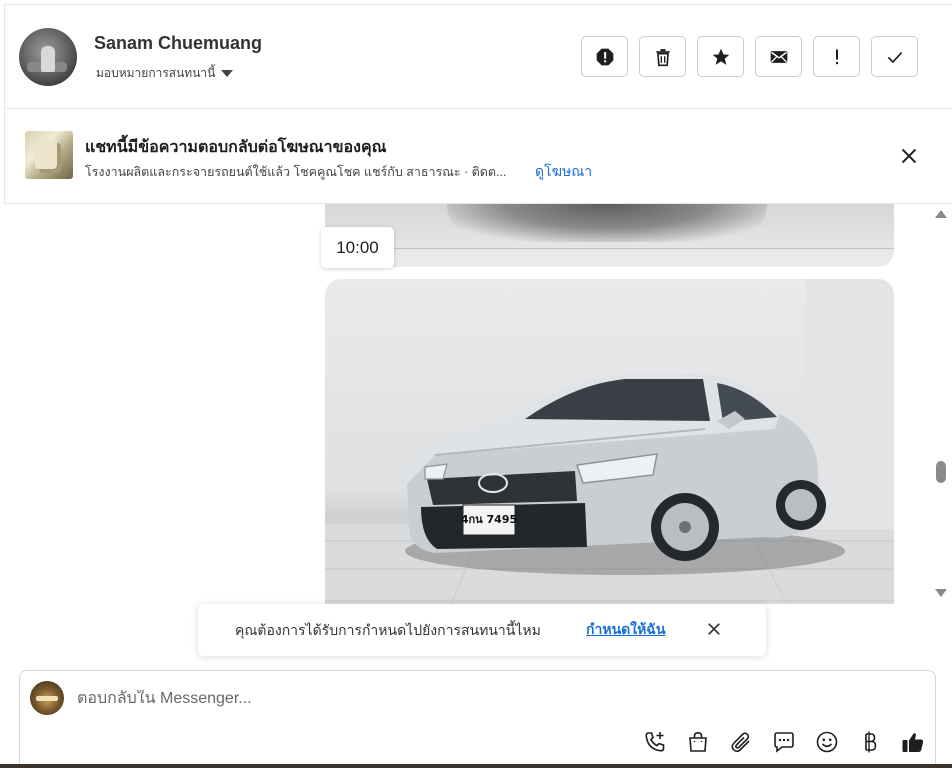 This screenshot has width=952, height=768. Describe the element at coordinates (609, 235) in the screenshot. I see `image-message-previous` at that location.